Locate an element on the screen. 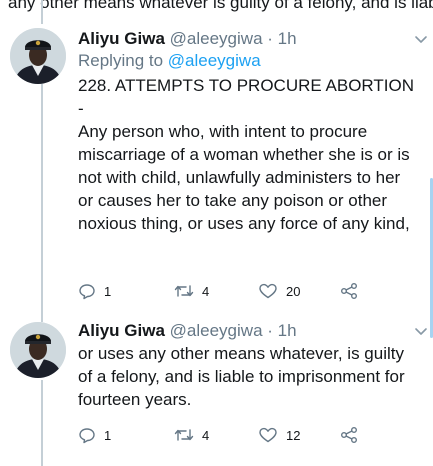 This screenshot has width=433, height=466. replying-to: Replying to @aleeygiwa is located at coordinates (248, 61).